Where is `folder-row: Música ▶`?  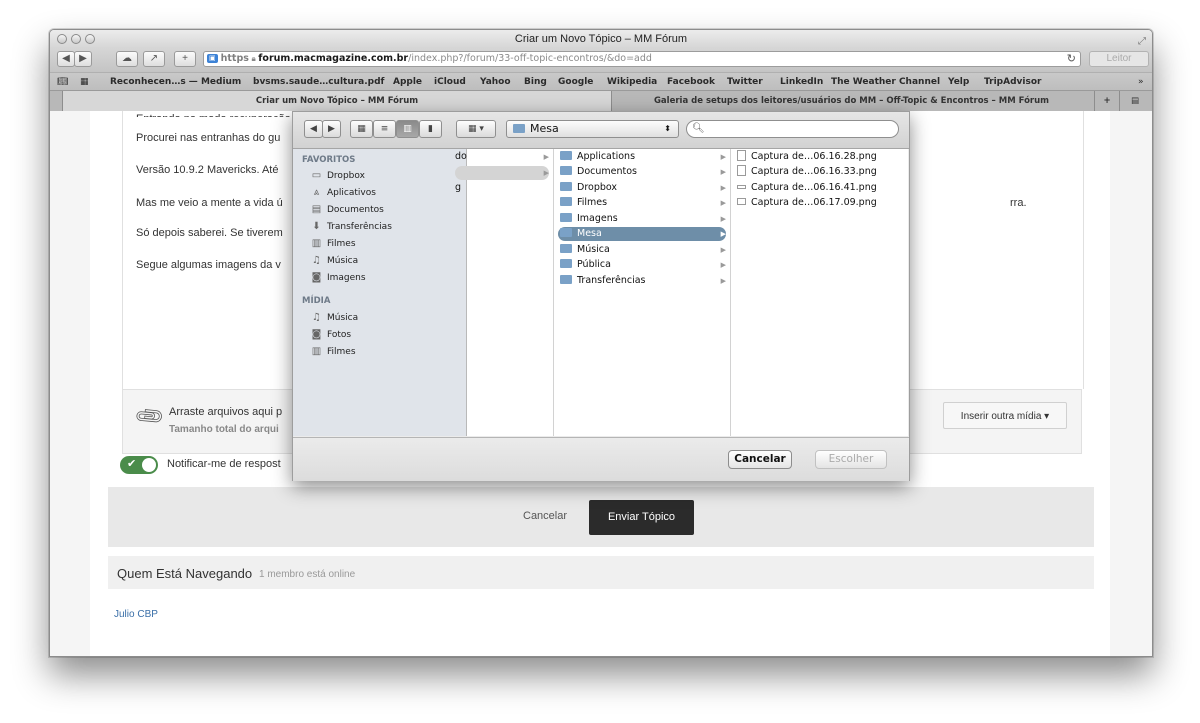
folder-row: Música ▶ is located at coordinates (642, 250).